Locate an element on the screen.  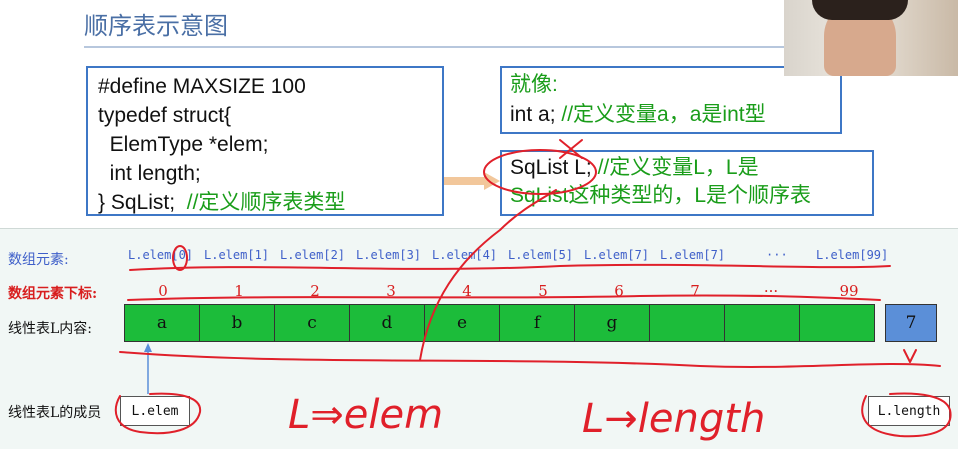
title-divider is located at coordinates (434, 47).